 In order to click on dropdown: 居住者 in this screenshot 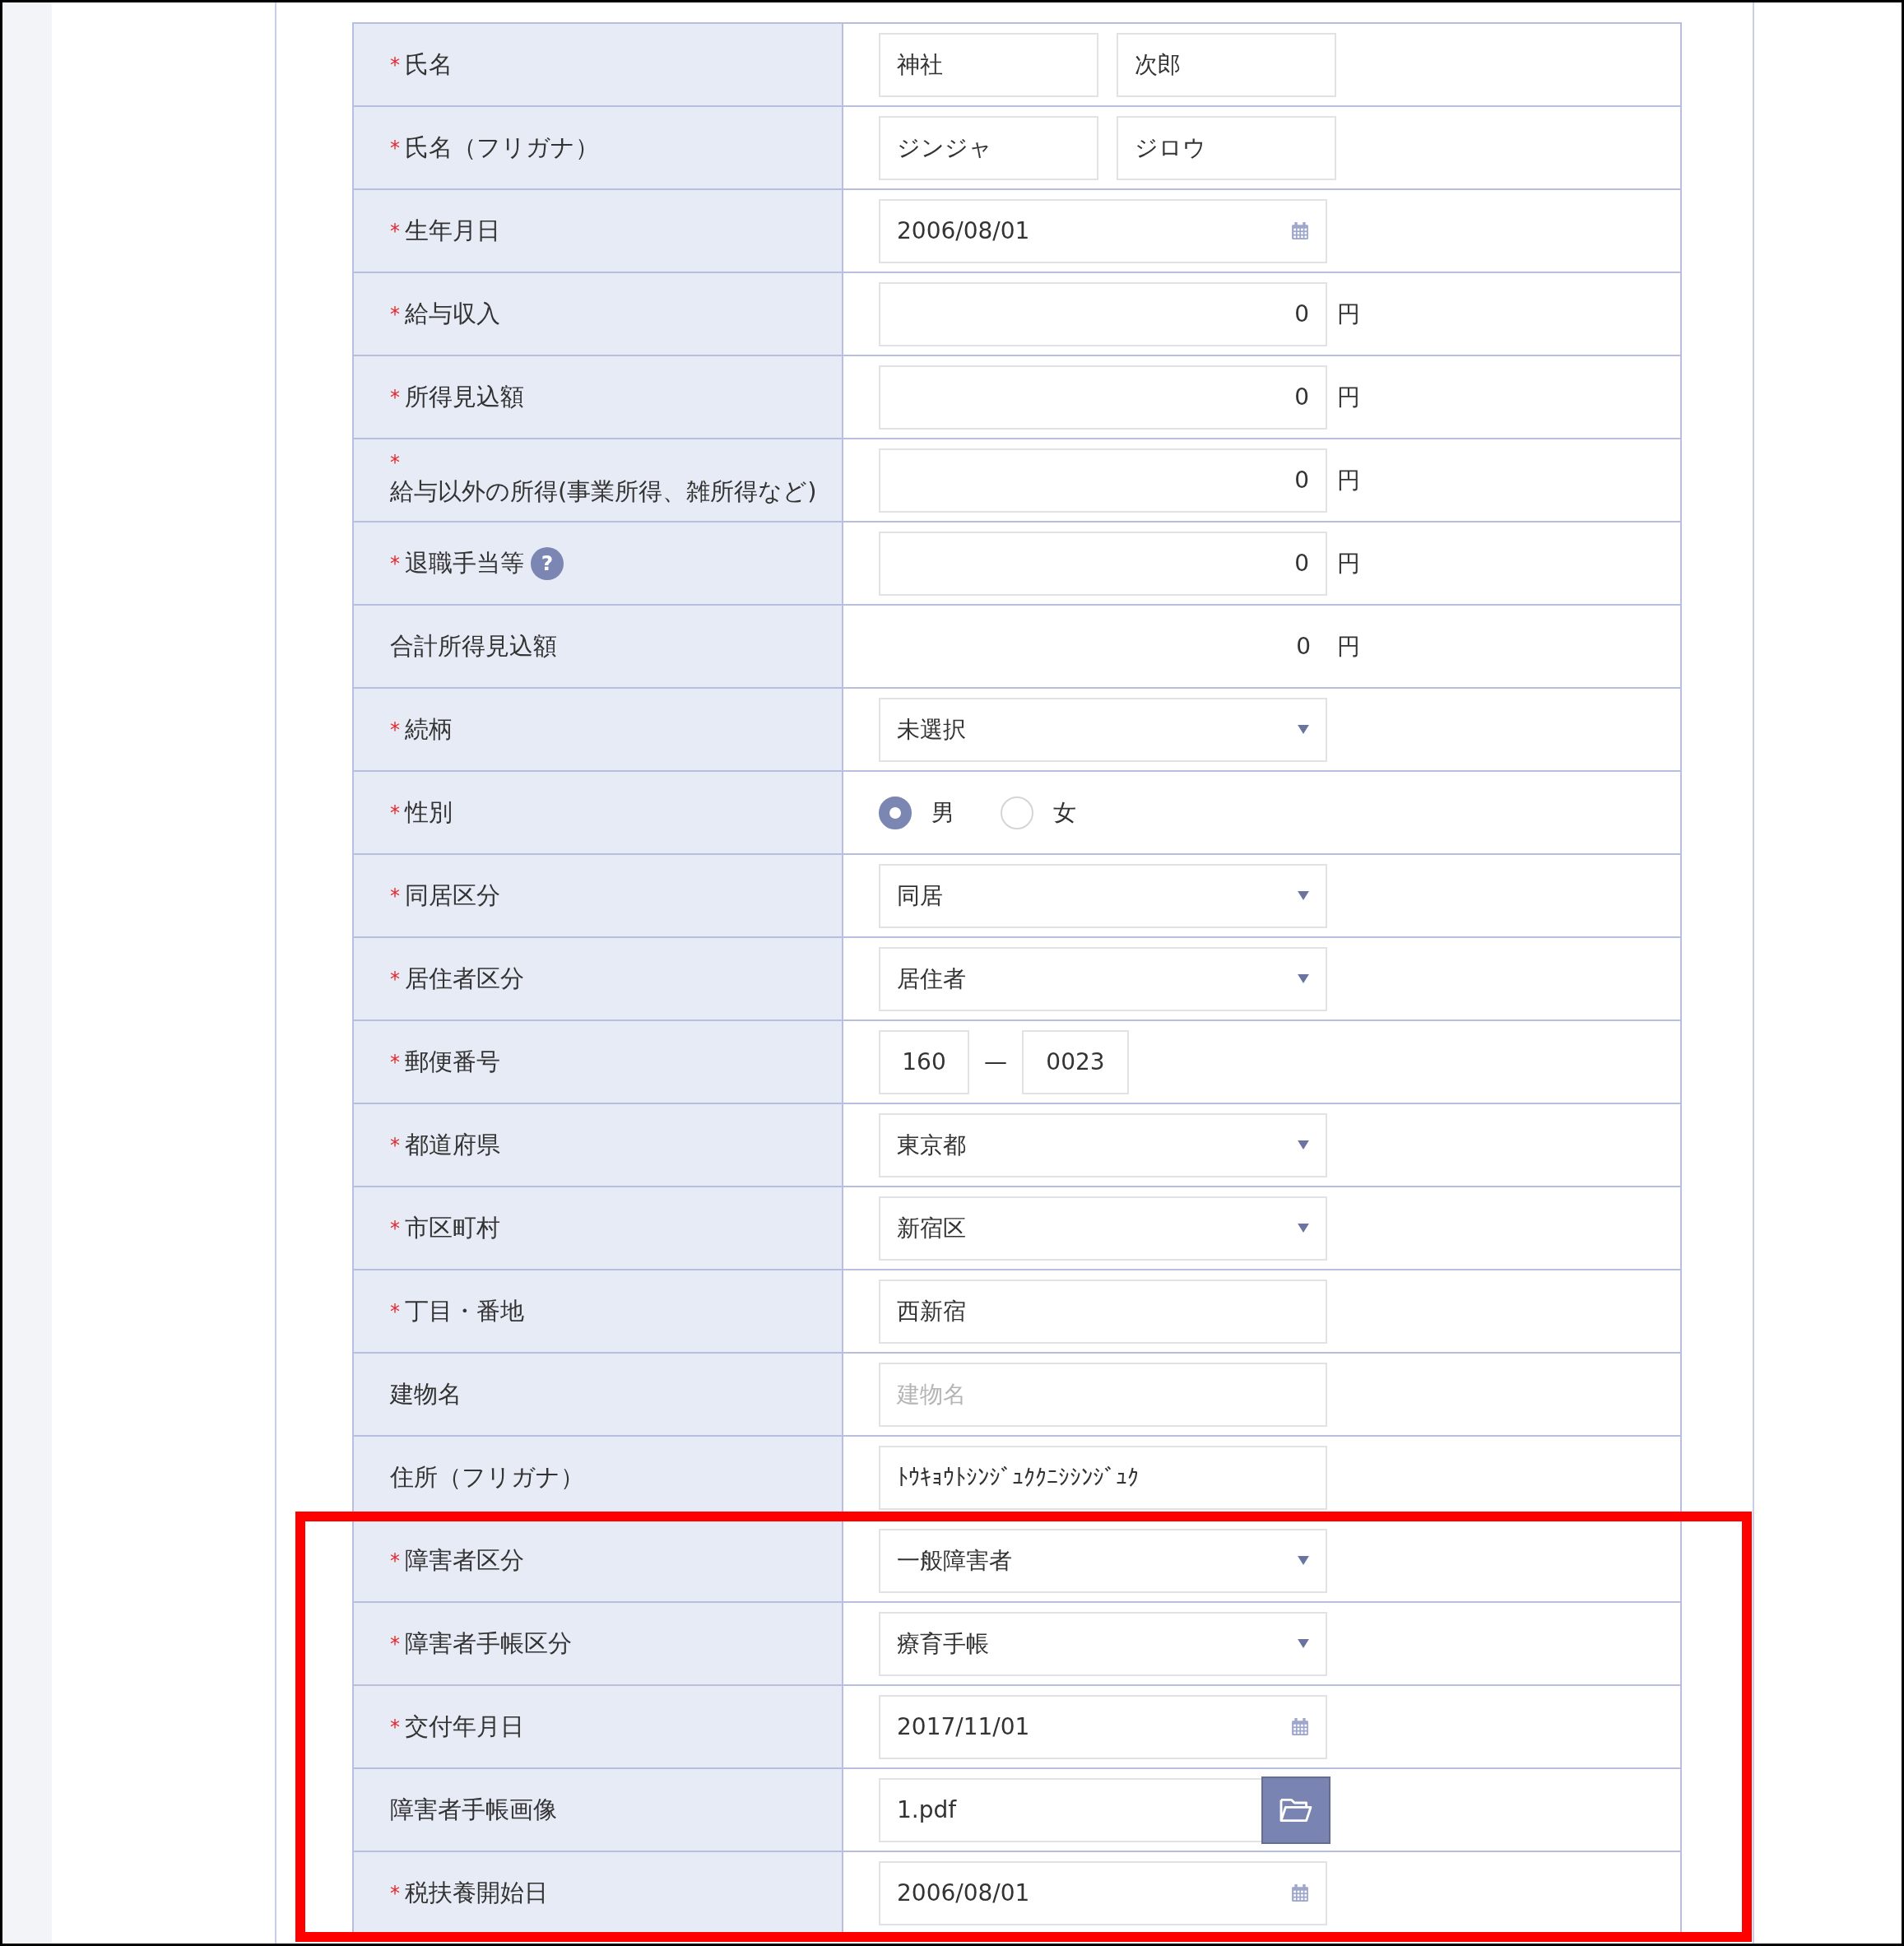, I will do `click(1103, 979)`.